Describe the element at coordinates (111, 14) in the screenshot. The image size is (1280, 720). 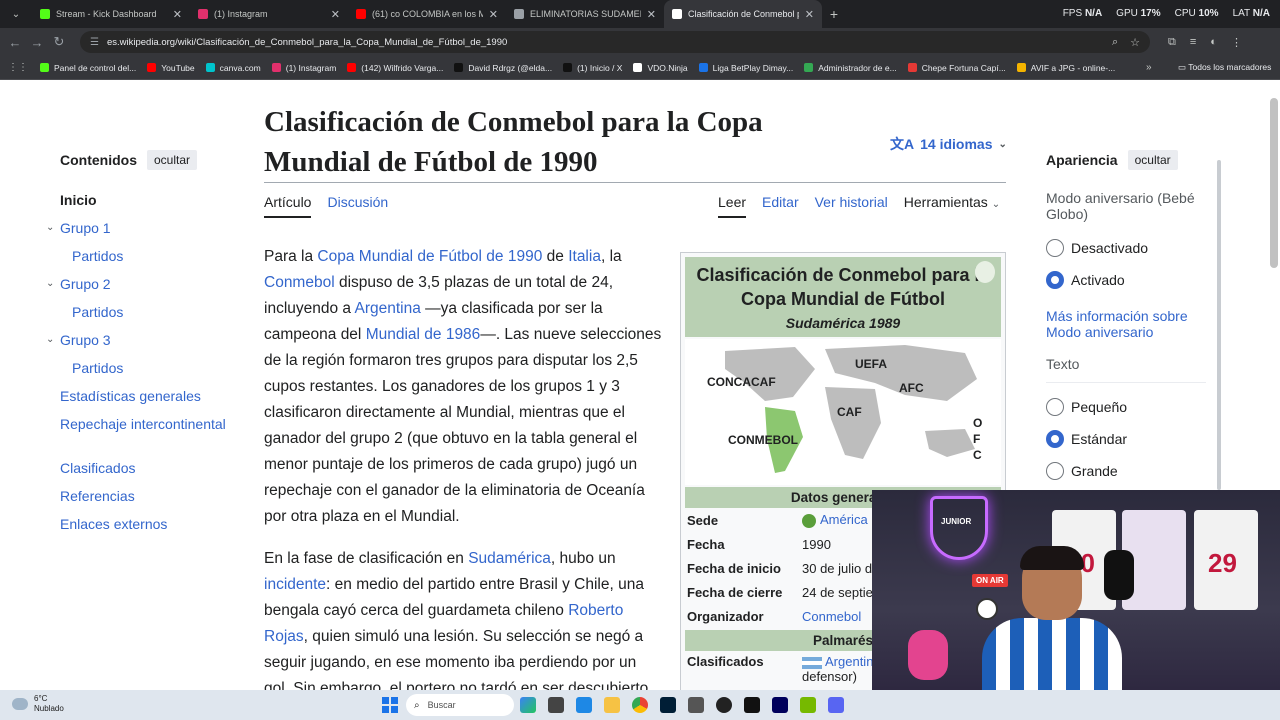
I see `browser-tab: Stream - Kick Dashboard ✕` at that location.